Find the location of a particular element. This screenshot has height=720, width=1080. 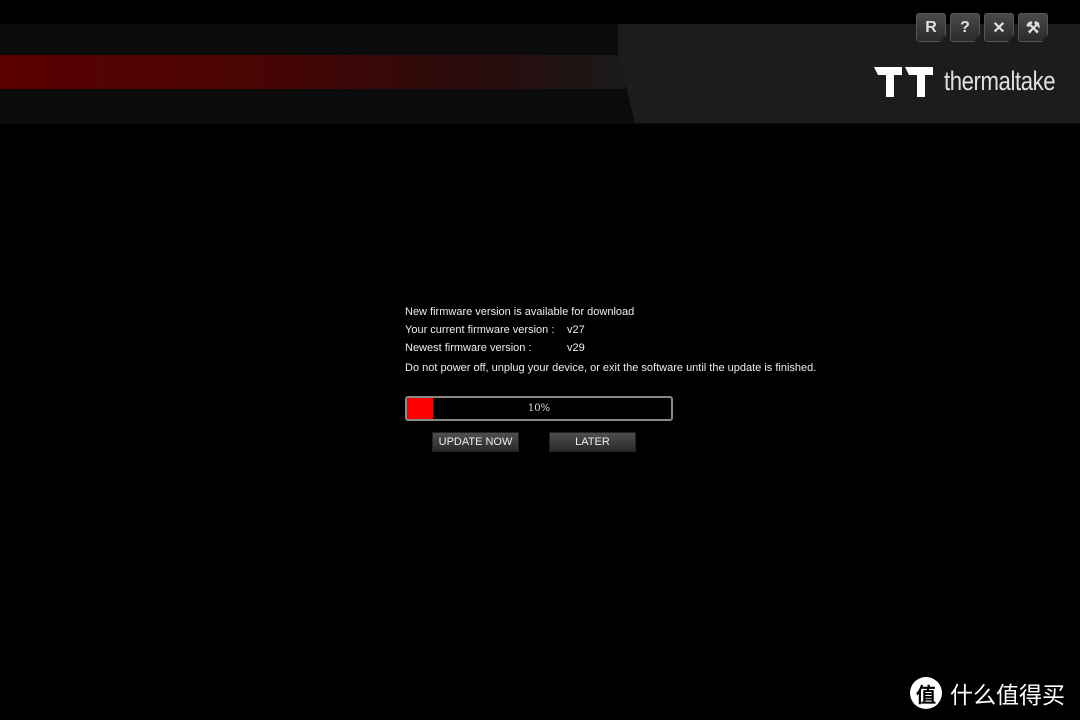

progress-text: 10% is located at coordinates (539, 408).